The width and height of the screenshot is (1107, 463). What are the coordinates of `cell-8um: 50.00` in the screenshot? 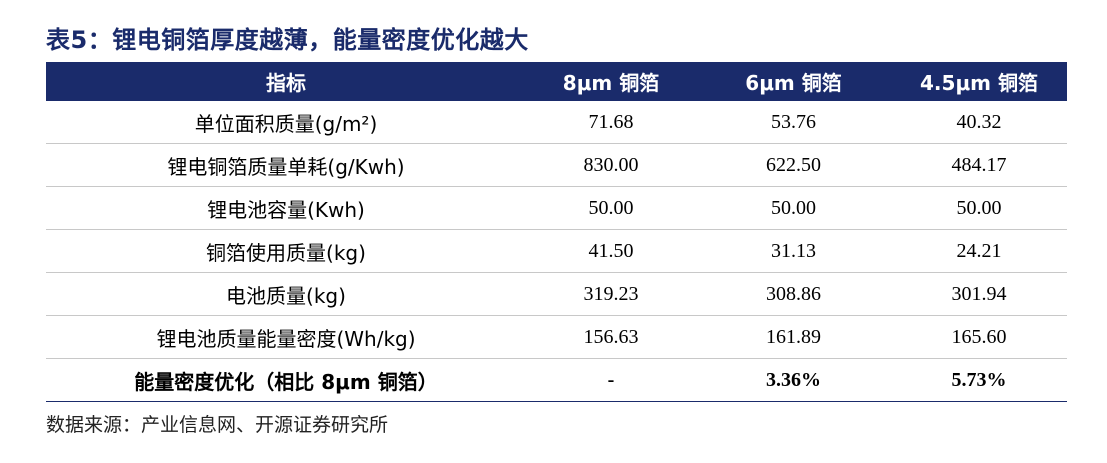 It's located at (611, 208).